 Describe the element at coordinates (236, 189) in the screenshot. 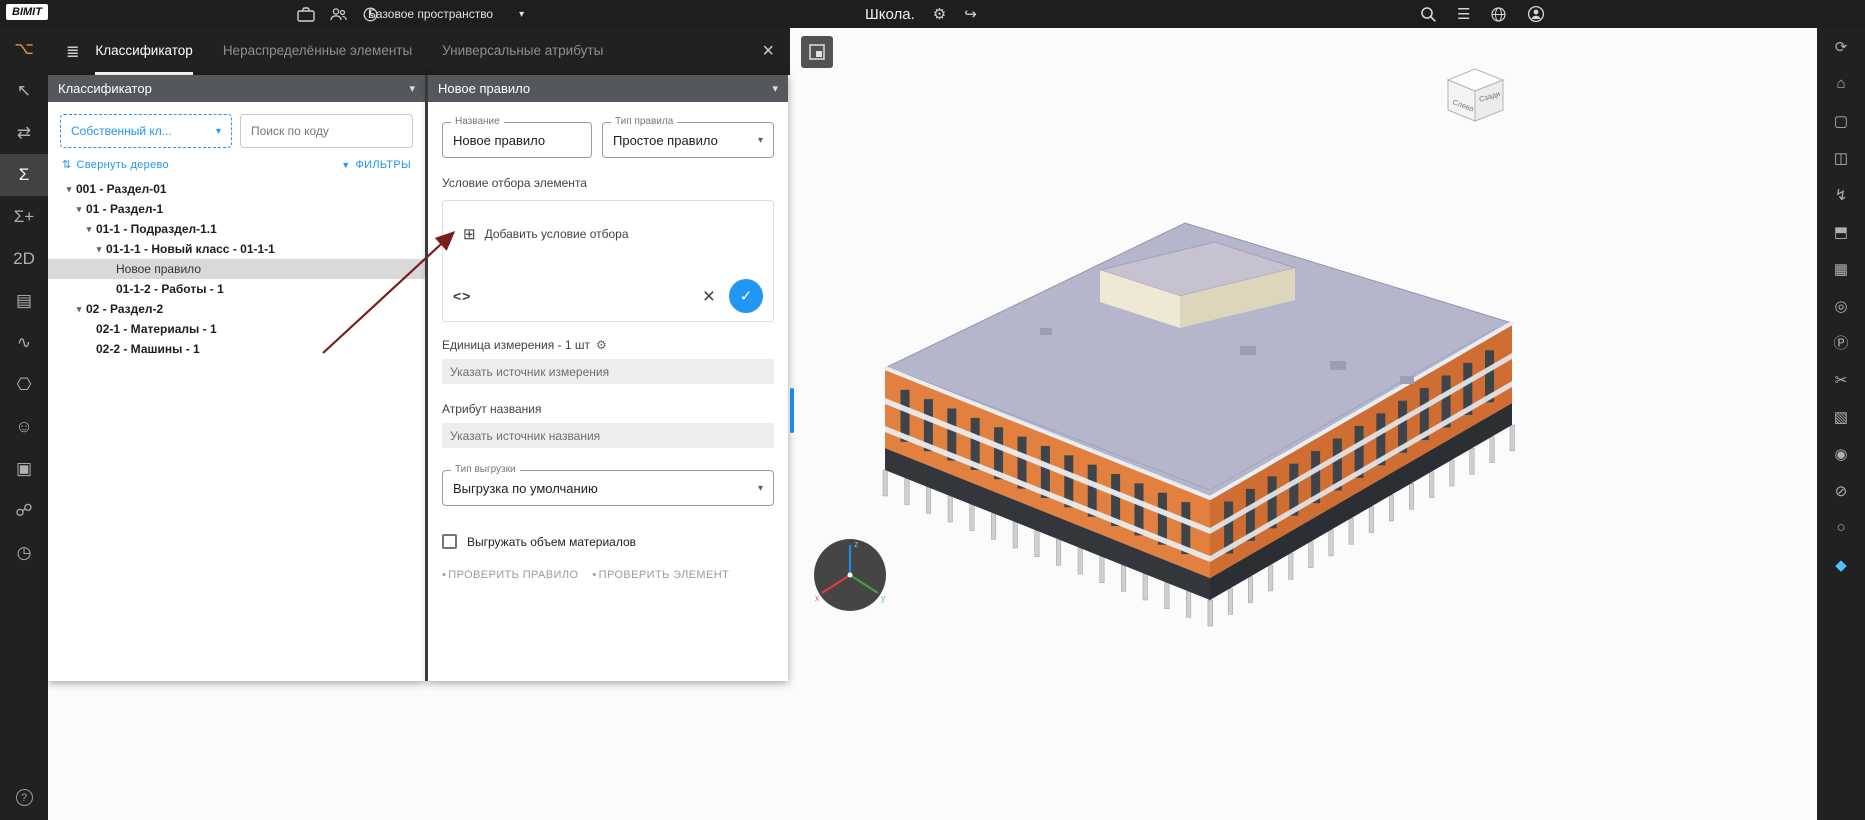

I see `tree-node: ▾ 001 - Раздел-01` at that location.